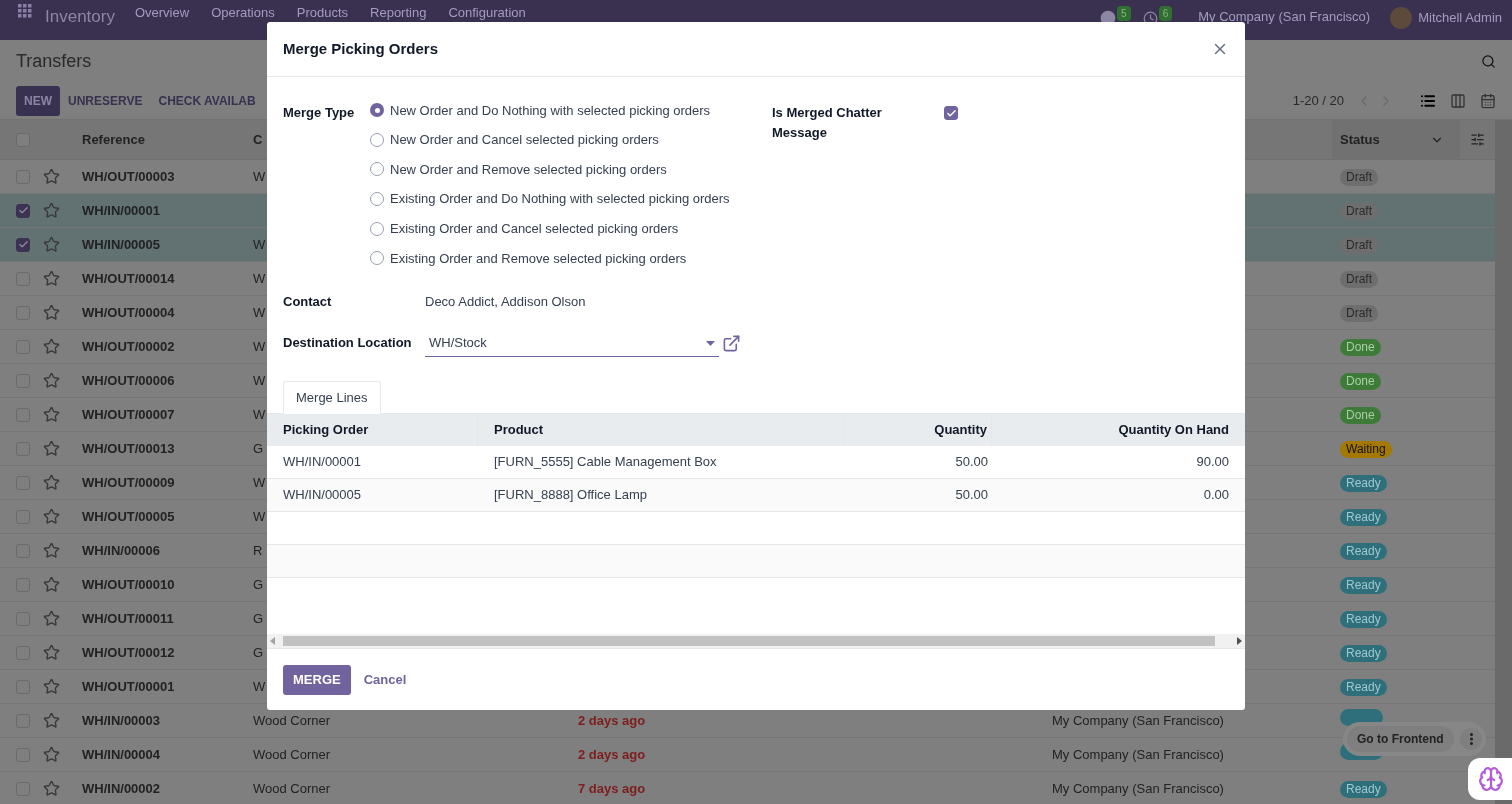  Describe the element at coordinates (121, 788) in the screenshot. I see `table-cell-text: WH/IN/00002` at that location.